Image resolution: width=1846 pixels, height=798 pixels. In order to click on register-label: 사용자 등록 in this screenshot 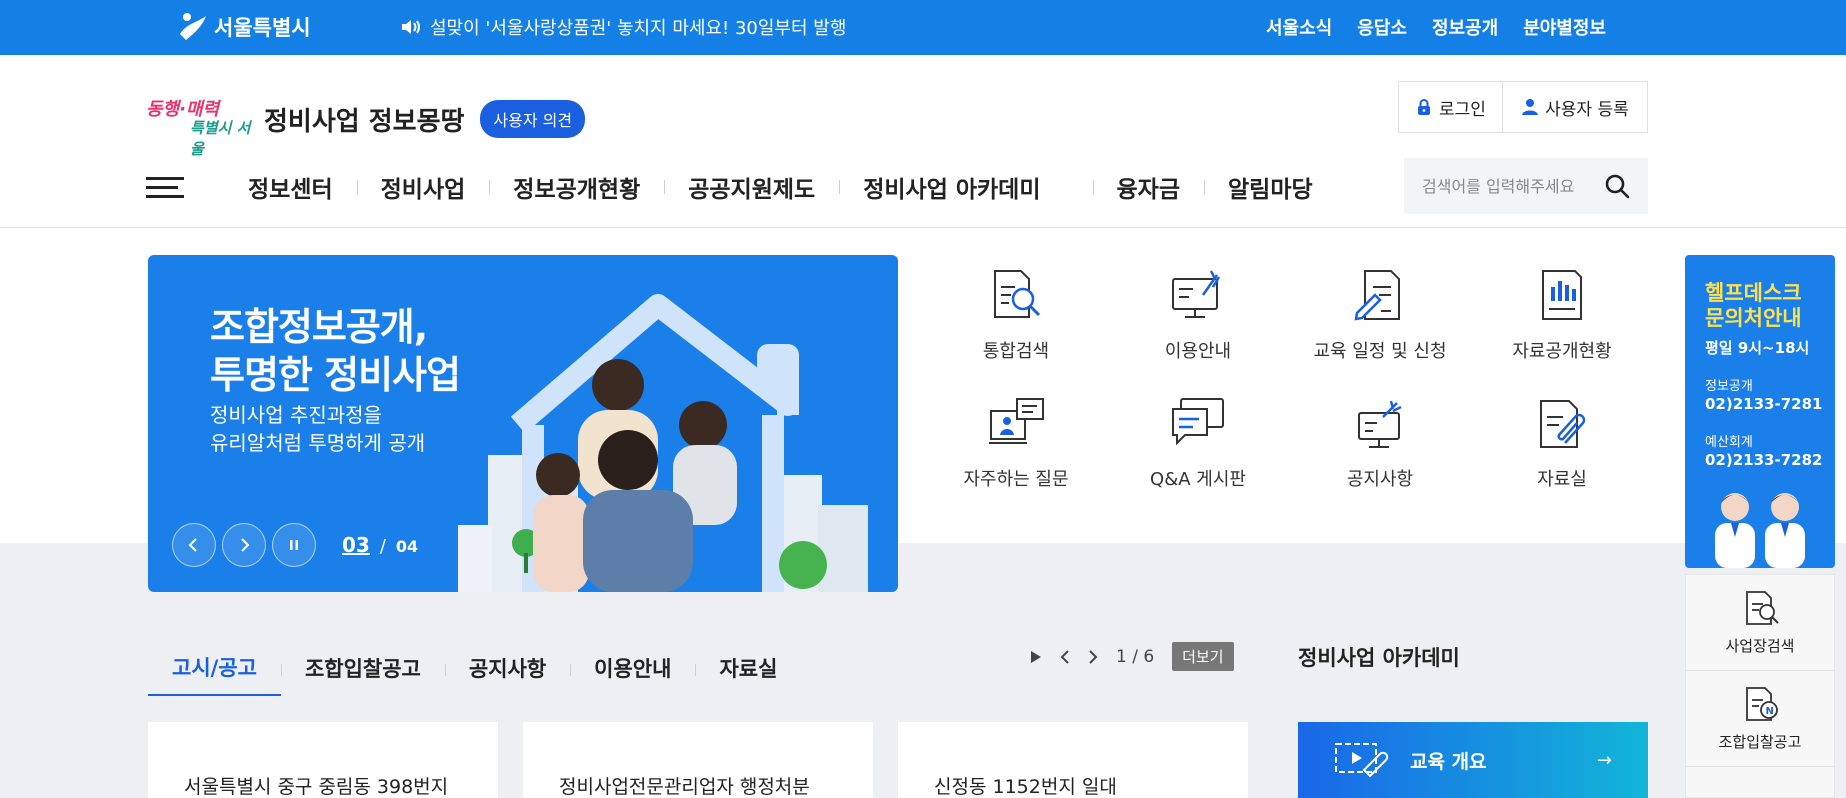, I will do `click(1587, 109)`.